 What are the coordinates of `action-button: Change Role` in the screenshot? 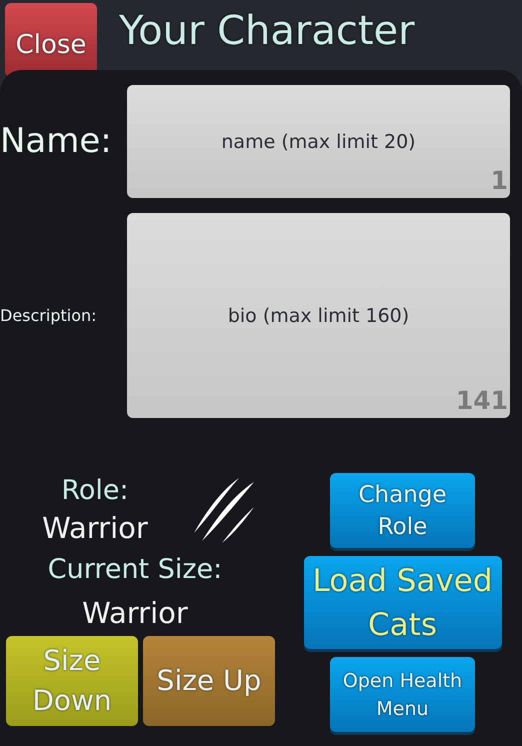 It's located at (402, 510).